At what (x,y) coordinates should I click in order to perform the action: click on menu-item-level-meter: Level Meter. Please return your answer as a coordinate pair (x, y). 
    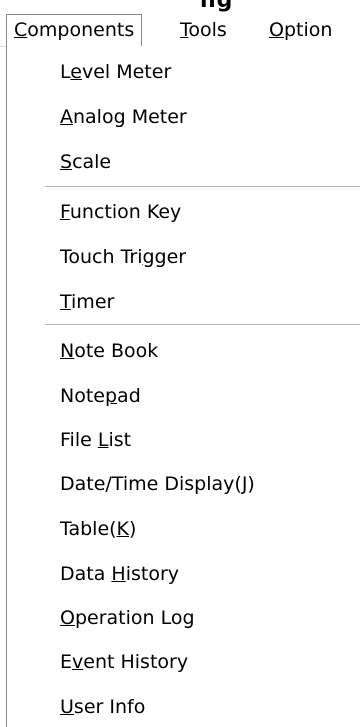
    Looking at the image, I should click on (115, 72).